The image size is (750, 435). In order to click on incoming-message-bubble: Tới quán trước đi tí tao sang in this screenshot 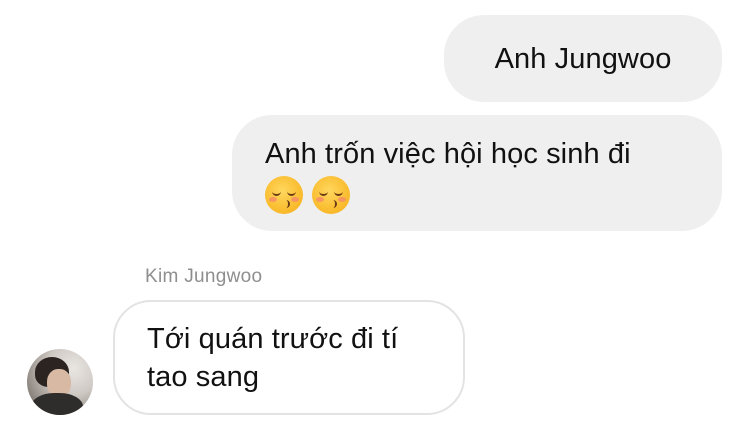, I will do `click(289, 357)`.